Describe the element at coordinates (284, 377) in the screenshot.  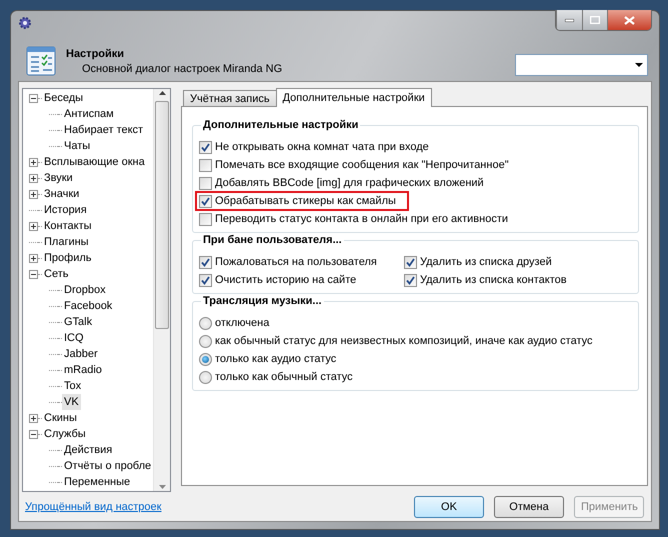
I see `option-label: только как обычный статус` at that location.